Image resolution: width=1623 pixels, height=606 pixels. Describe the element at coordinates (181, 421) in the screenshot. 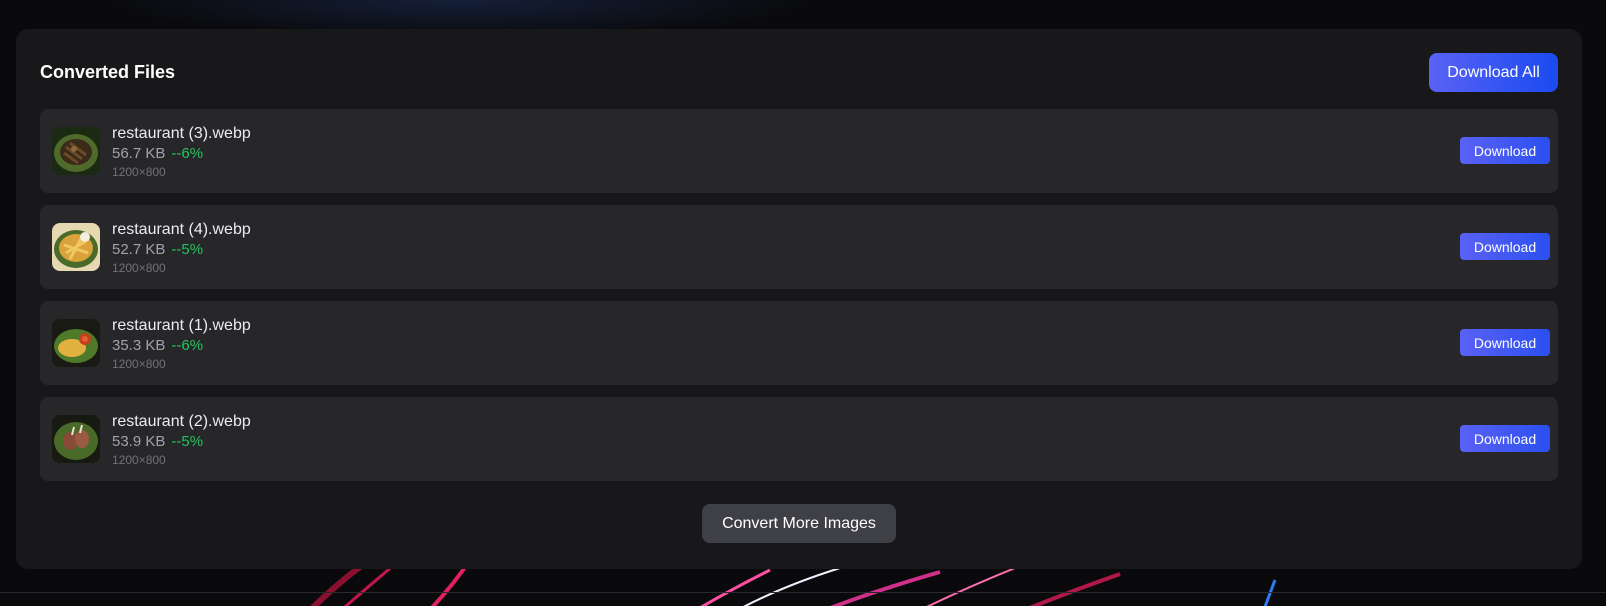

I see `file-name: restaurant (2).webp` at that location.